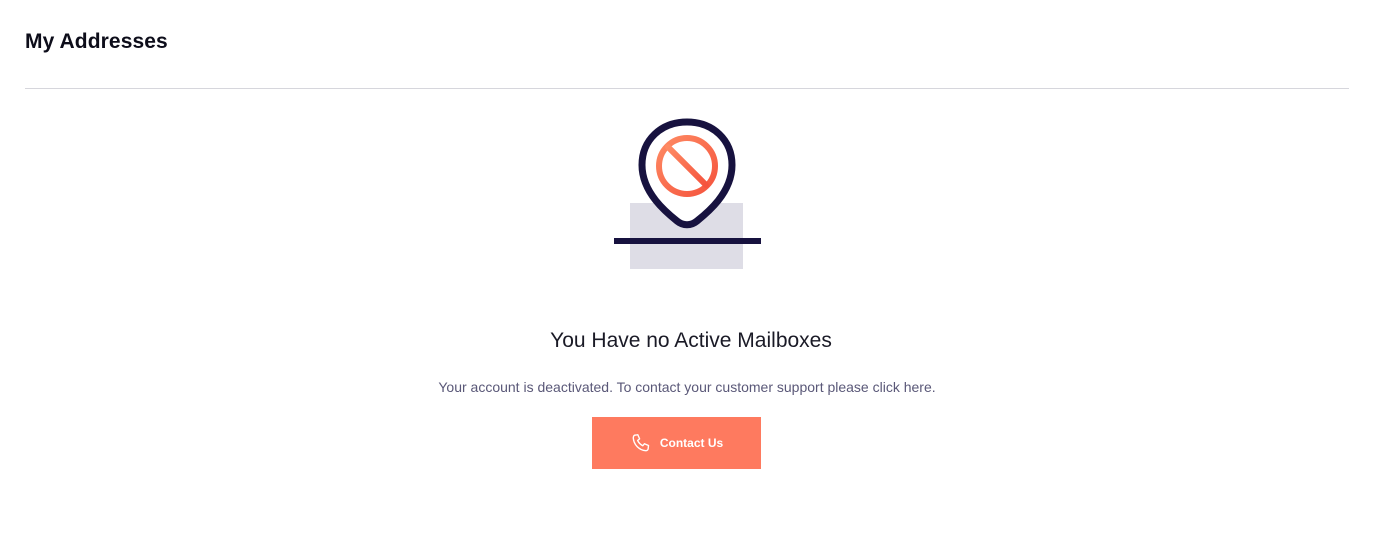 Image resolution: width=1382 pixels, height=545 pixels. I want to click on empty-state-illustration, so click(688, 195).